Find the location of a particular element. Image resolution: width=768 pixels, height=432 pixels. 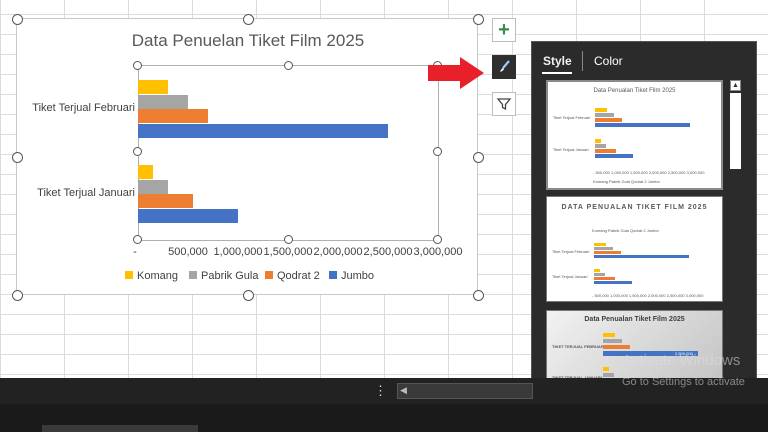

bar-jumbo-januari is located at coordinates (188, 215).